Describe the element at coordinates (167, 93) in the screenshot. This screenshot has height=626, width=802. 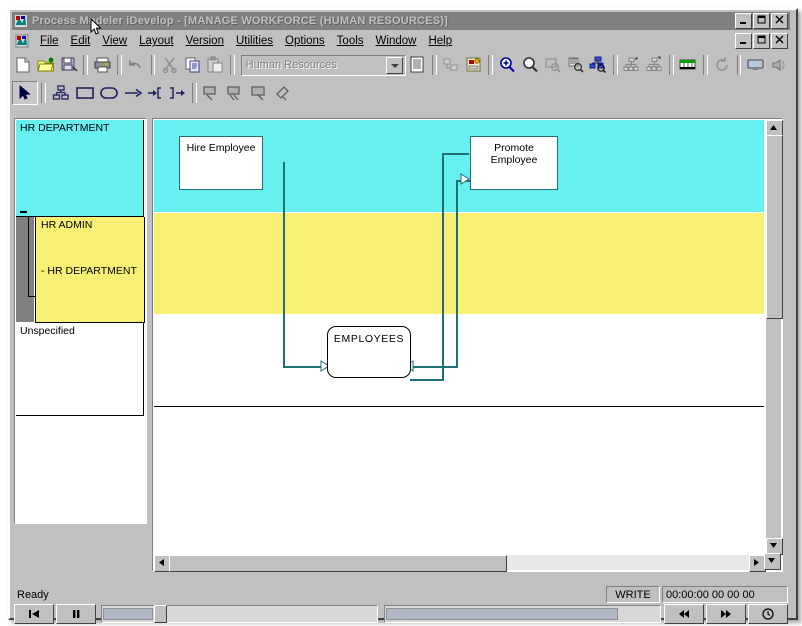
I see `trigger-flow-icon` at that location.